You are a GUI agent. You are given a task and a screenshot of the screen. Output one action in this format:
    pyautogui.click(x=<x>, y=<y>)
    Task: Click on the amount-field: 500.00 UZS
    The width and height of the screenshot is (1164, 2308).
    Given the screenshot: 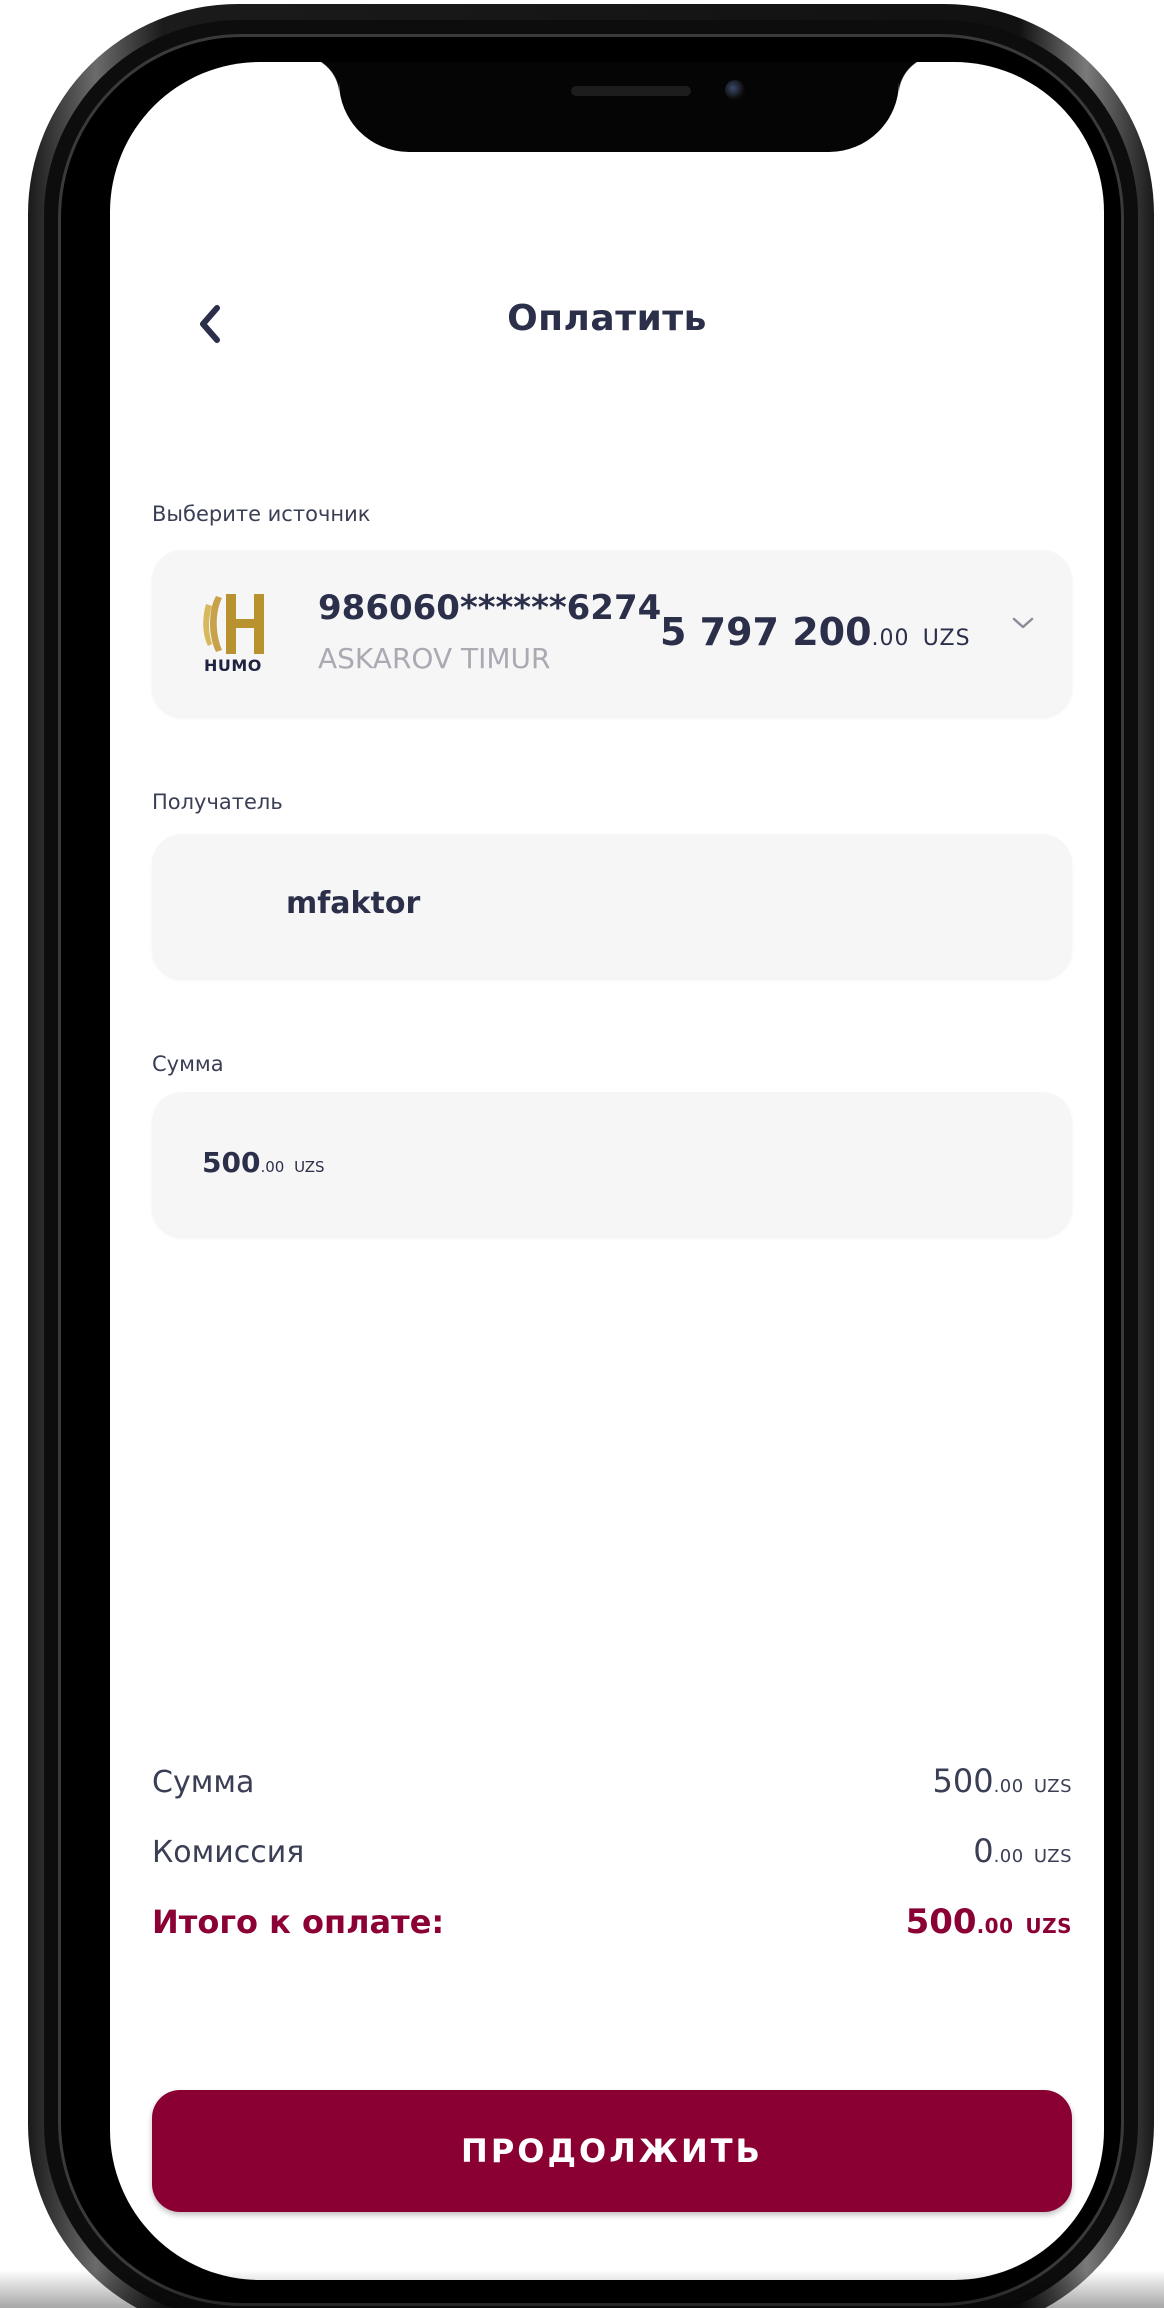 What is the action you would take?
    pyautogui.click(x=612, y=1164)
    